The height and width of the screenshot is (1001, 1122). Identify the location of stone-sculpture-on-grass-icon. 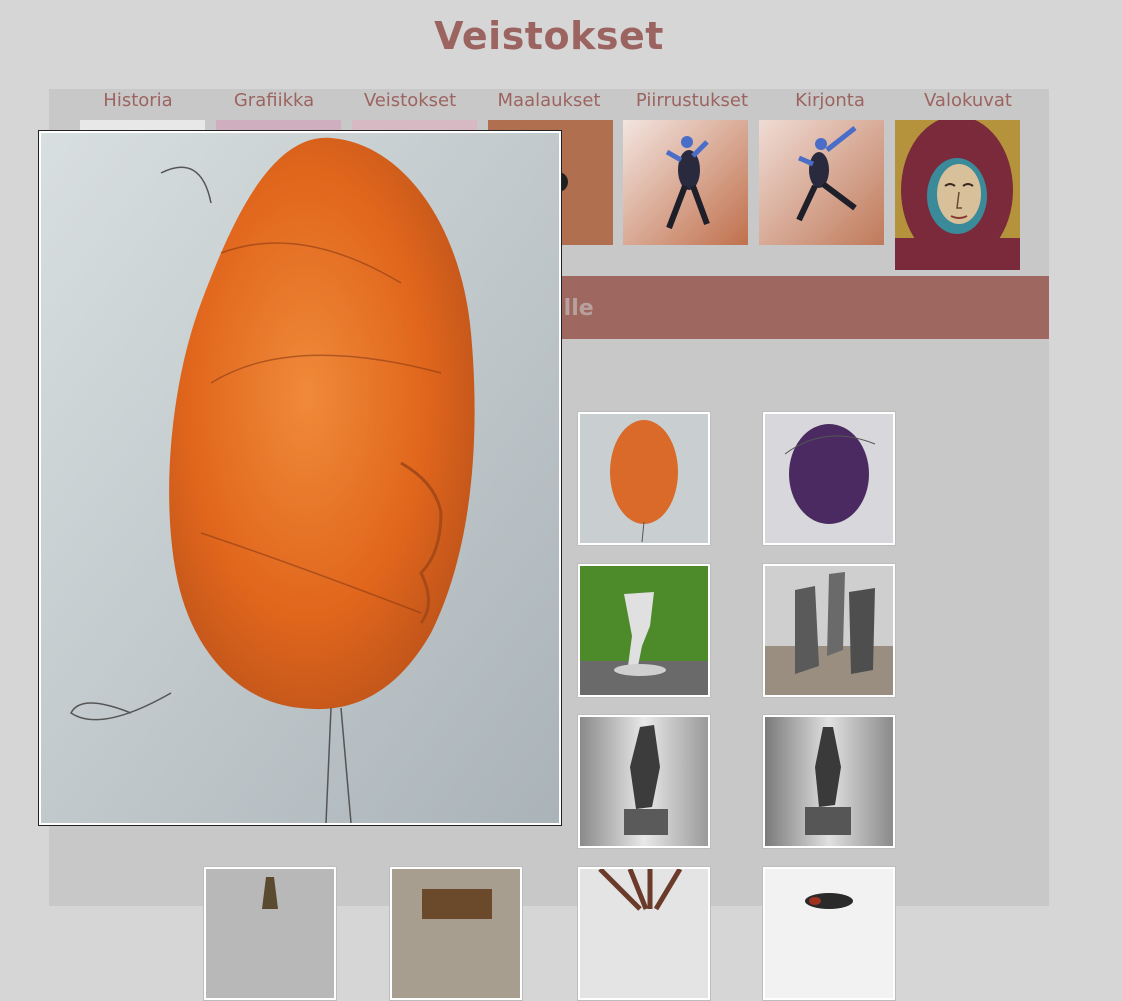
(644, 630).